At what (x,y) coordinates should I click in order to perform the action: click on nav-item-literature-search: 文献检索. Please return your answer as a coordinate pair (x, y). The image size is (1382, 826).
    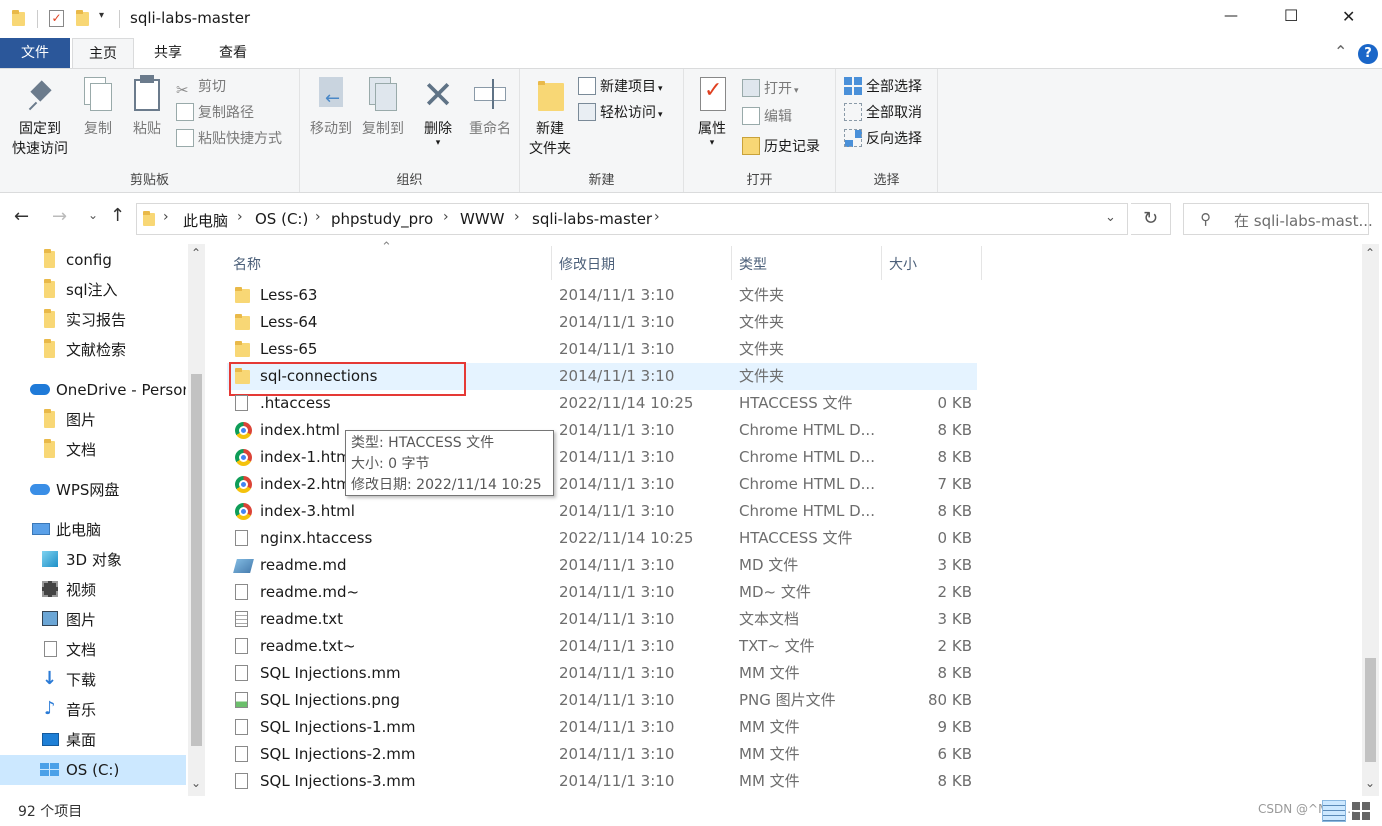
    Looking at the image, I should click on (93, 350).